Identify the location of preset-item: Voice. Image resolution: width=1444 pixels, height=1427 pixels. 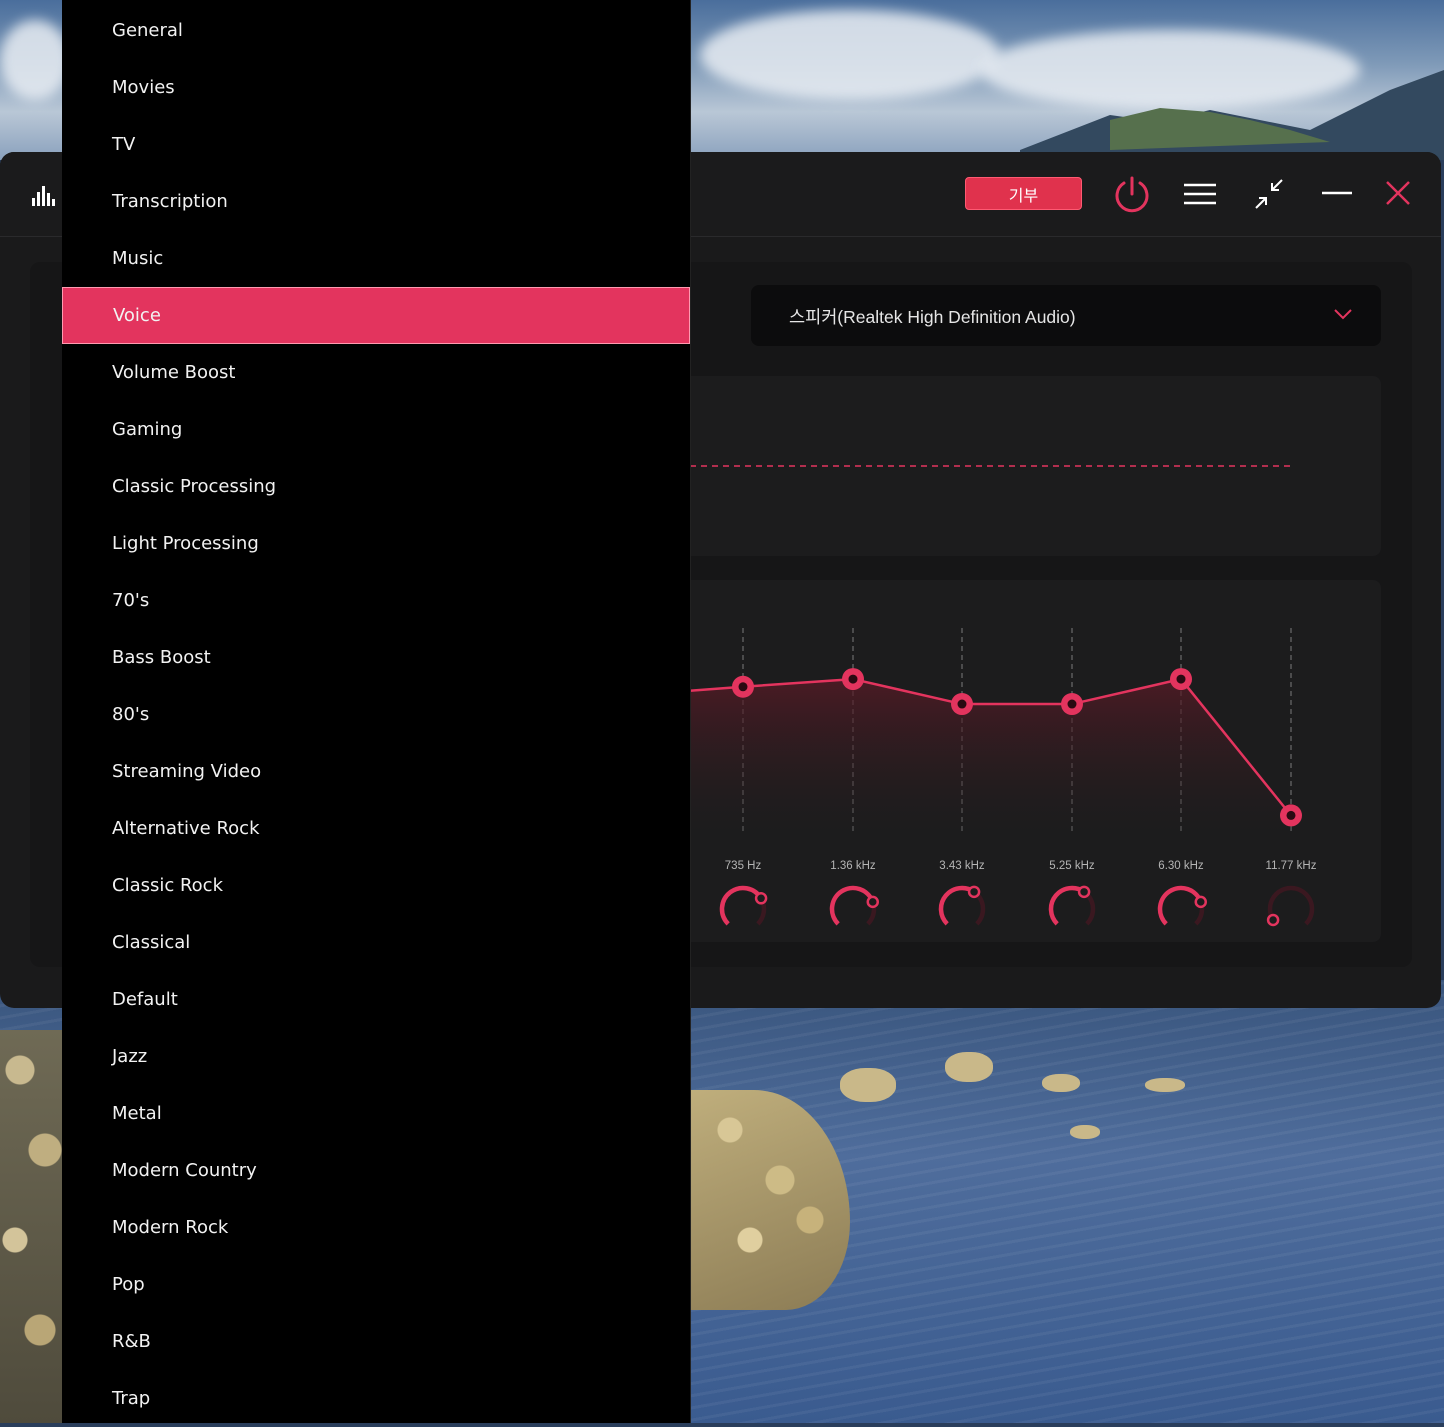
(376, 315).